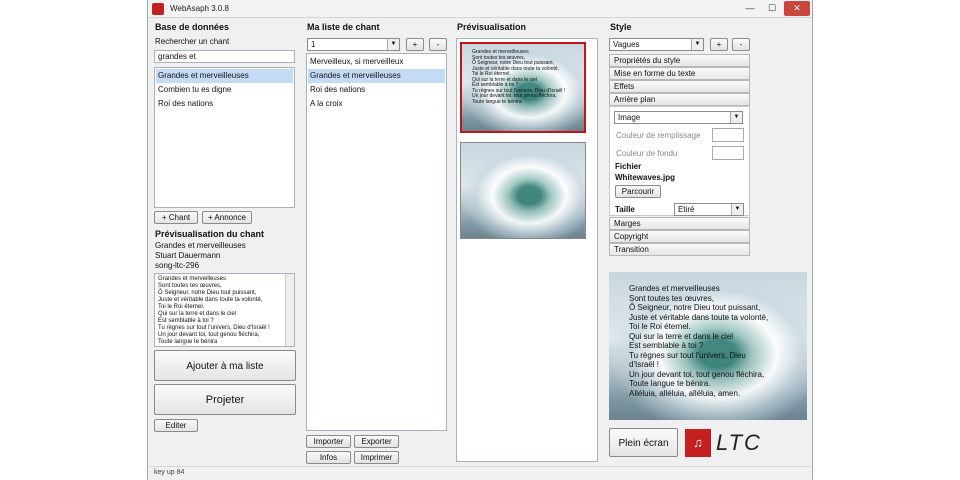  What do you see at coordinates (638, 191) in the screenshot?
I see `browse-button: Parcourir` at bounding box center [638, 191].